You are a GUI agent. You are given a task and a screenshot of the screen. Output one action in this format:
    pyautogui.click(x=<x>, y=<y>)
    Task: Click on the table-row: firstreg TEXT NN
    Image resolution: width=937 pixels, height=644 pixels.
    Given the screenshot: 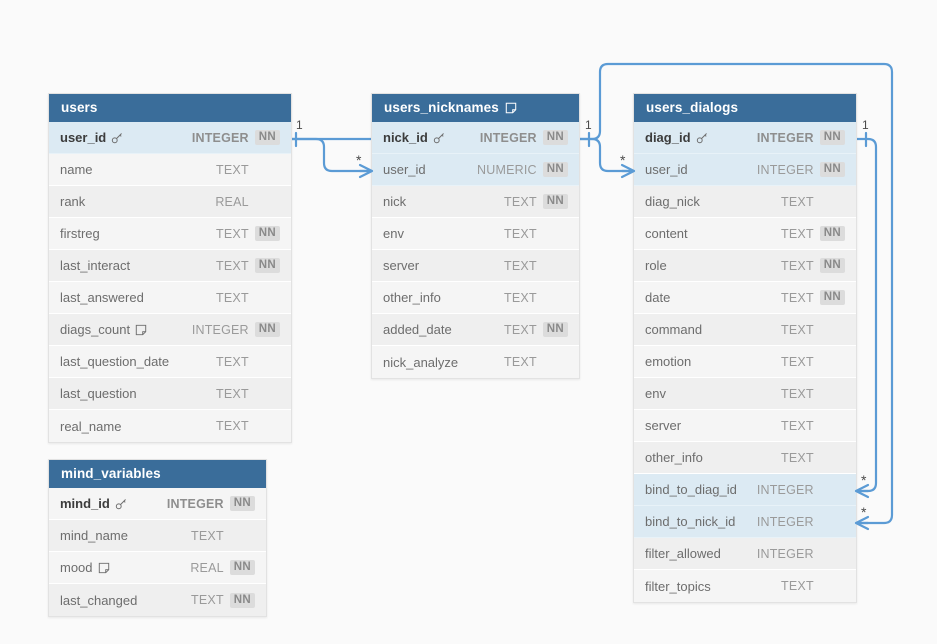 What is the action you would take?
    pyautogui.click(x=170, y=234)
    